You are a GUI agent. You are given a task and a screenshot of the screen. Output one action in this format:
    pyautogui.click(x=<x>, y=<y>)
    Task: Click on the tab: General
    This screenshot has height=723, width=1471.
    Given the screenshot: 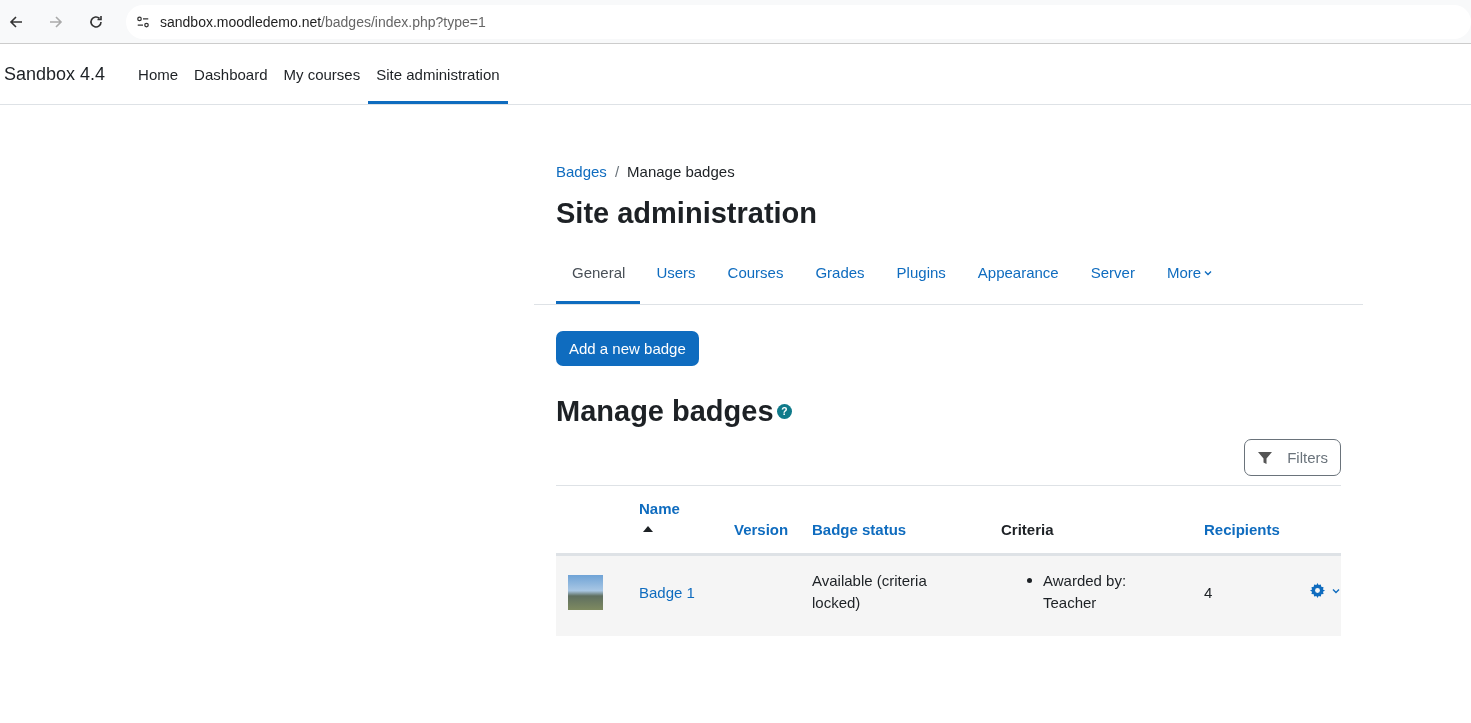 What is the action you would take?
    pyautogui.click(x=598, y=277)
    